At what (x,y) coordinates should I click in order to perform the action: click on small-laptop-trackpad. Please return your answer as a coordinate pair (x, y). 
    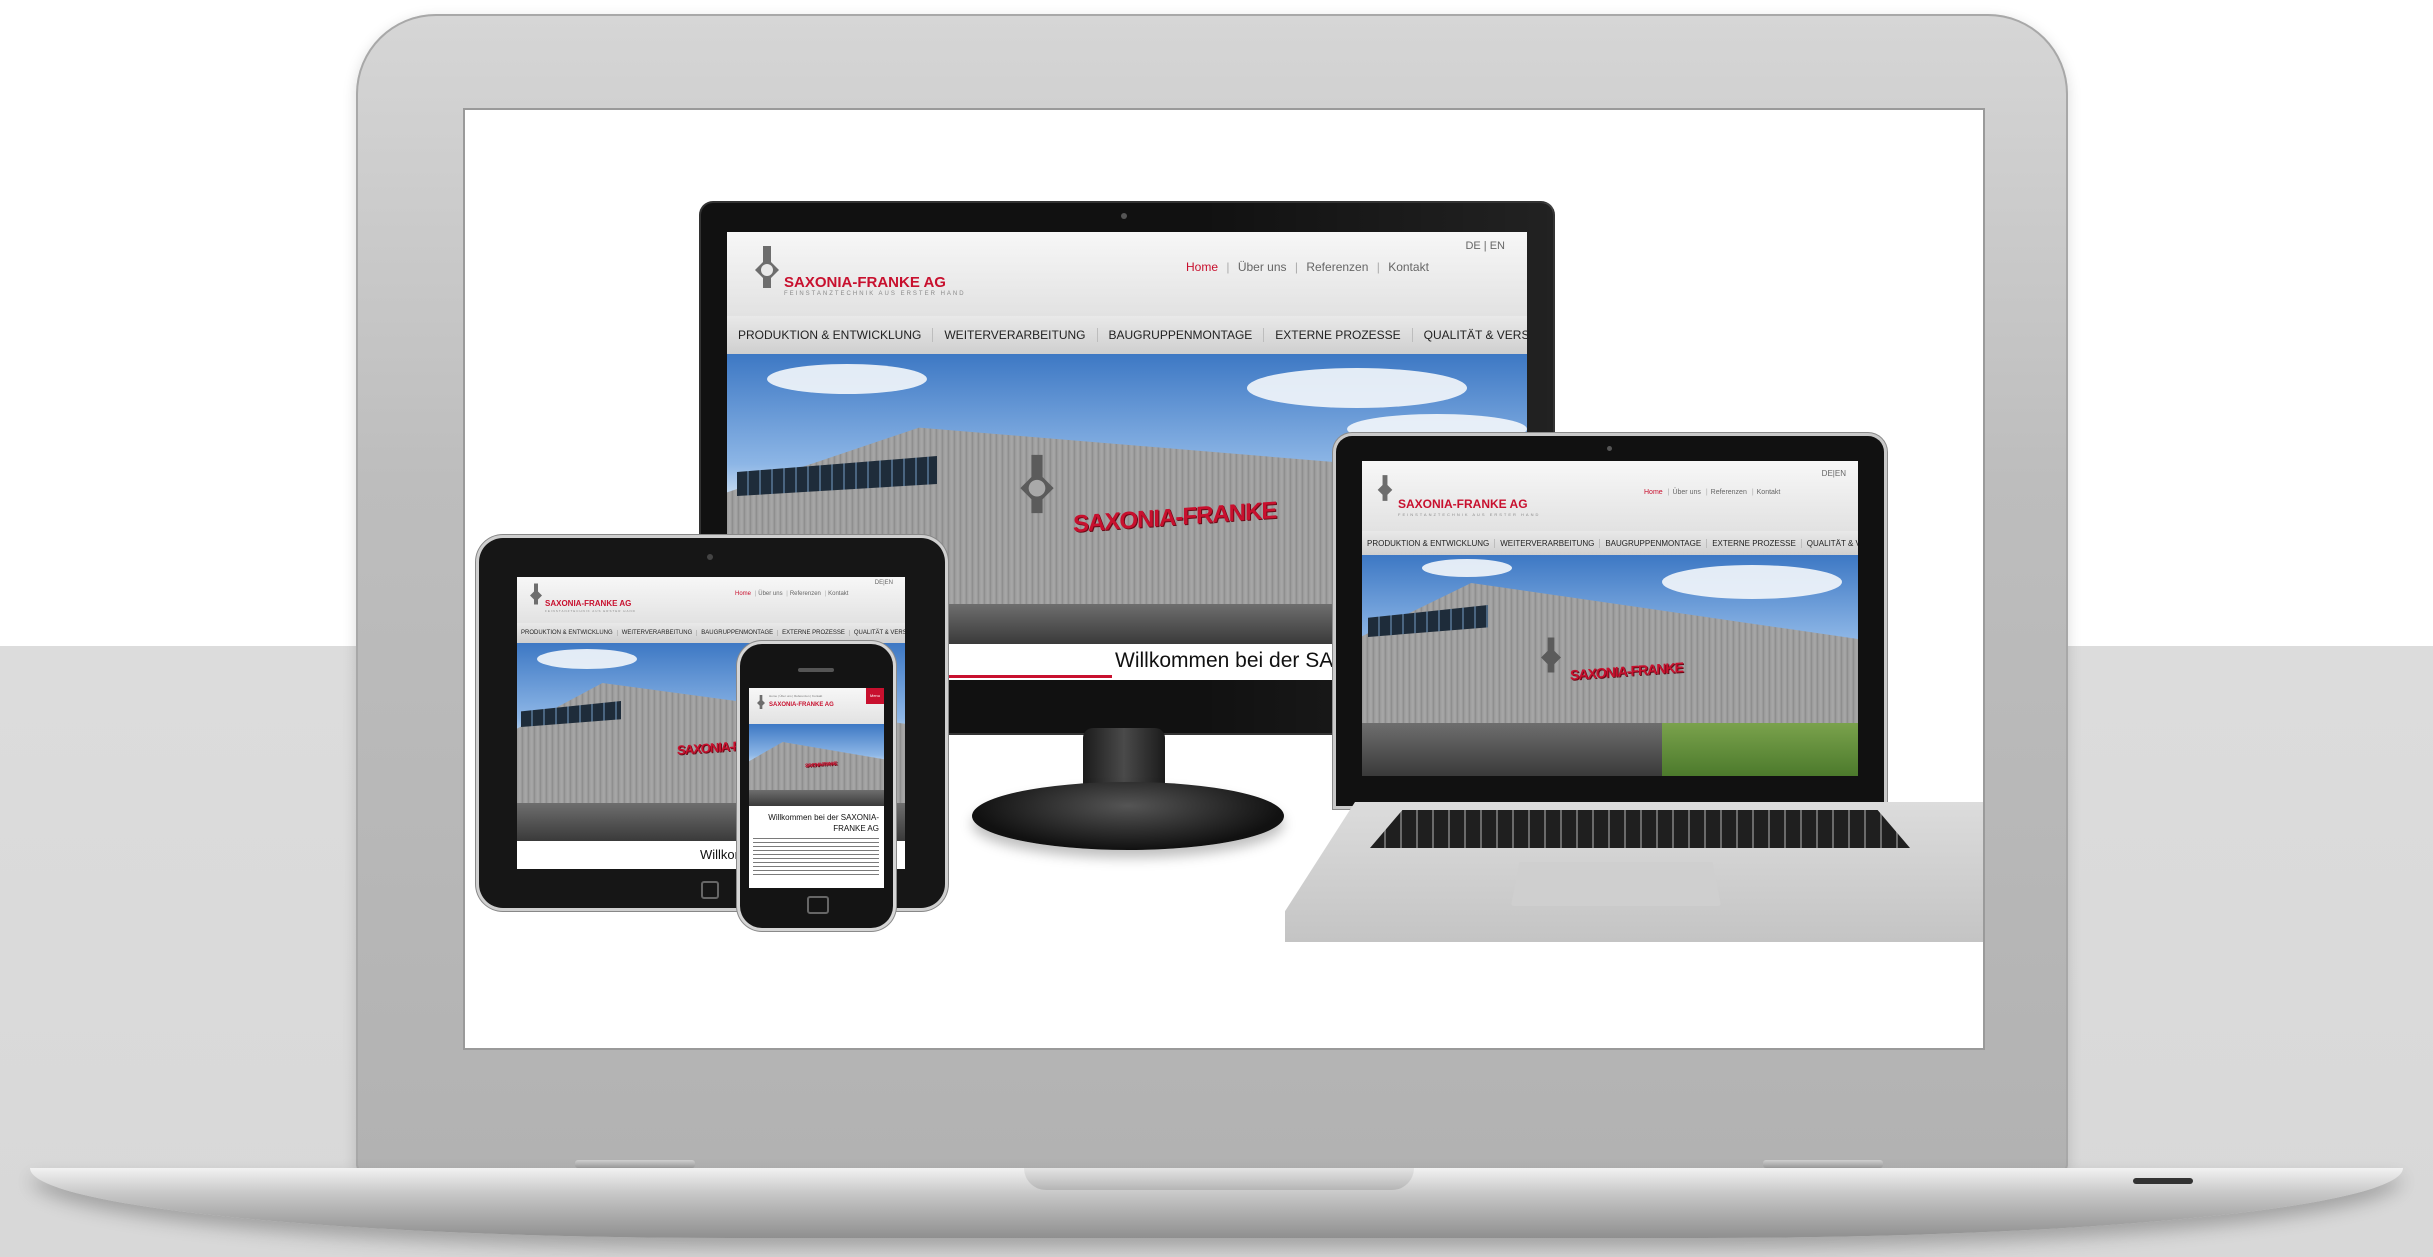
    Looking at the image, I should click on (1616, 884).